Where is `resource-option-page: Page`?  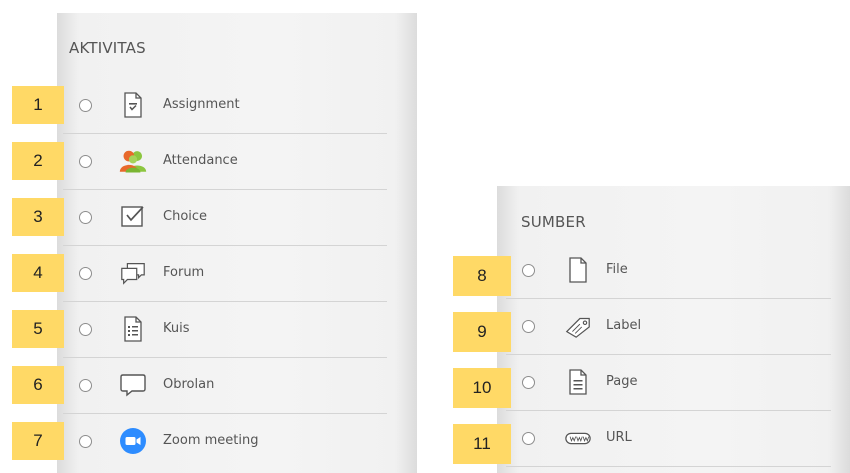 resource-option-page: Page is located at coordinates (668, 383).